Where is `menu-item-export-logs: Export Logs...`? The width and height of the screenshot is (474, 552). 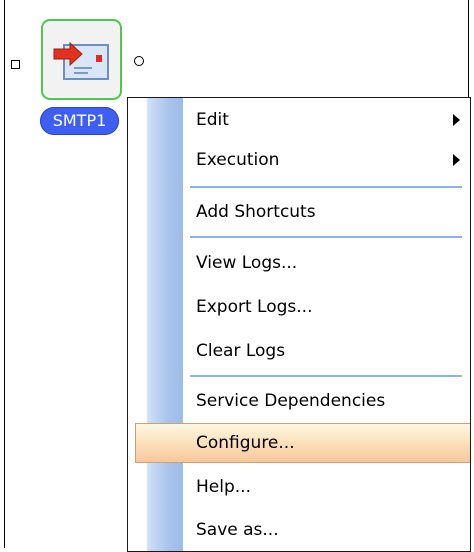 menu-item-export-logs: Export Logs... is located at coordinates (299, 307).